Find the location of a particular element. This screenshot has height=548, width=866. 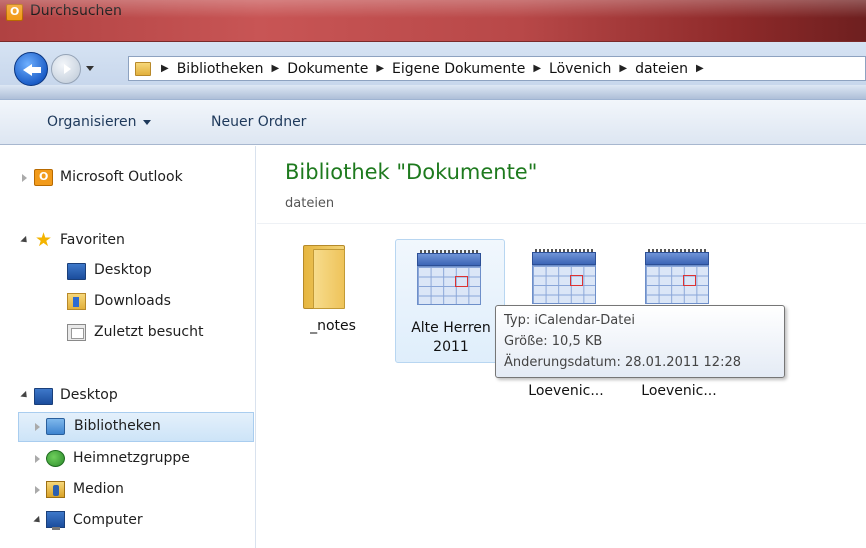

title-bar: Durchsuchen is located at coordinates (433, 21).